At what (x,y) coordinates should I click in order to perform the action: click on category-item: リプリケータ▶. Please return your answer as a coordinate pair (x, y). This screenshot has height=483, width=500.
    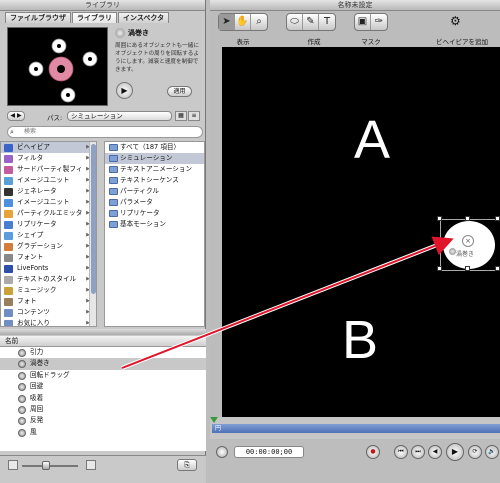
    Looking at the image, I should click on (48, 224).